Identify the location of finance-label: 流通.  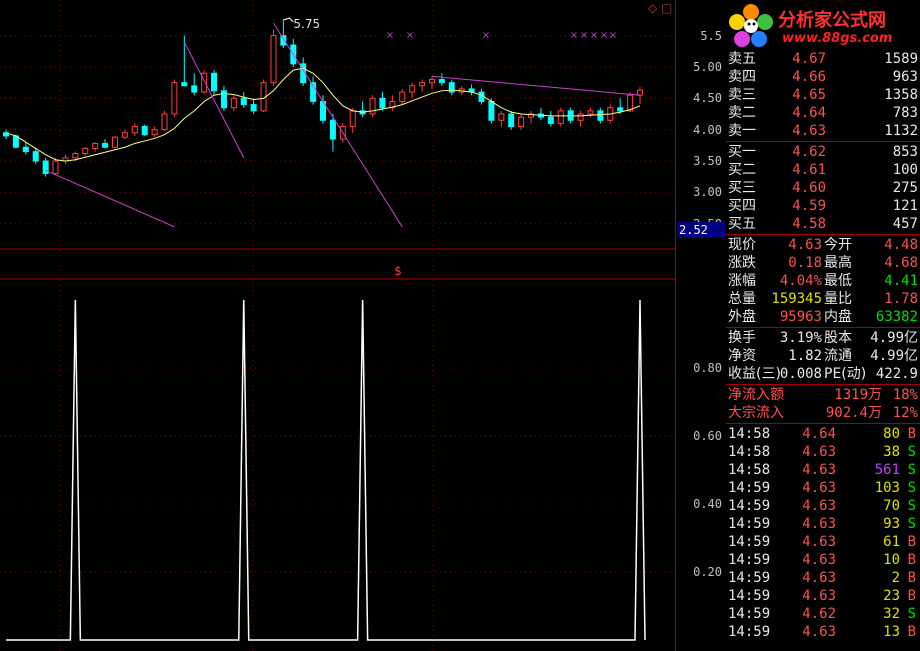
(838, 356).